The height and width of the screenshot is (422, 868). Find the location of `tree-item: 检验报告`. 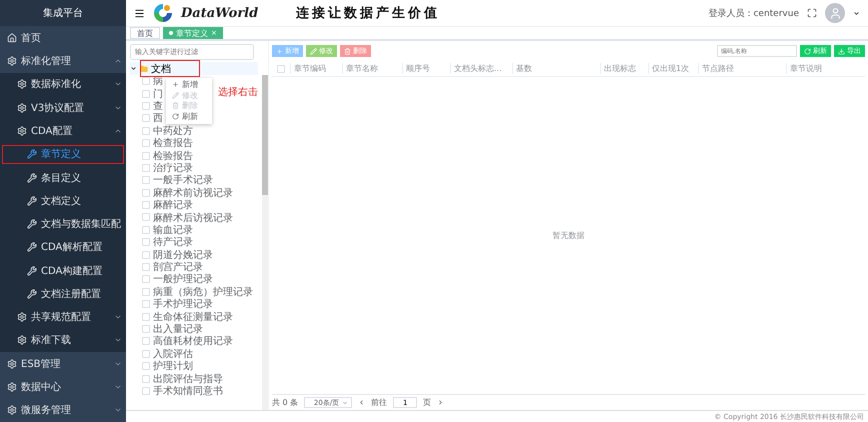

tree-item: 检验报告 is located at coordinates (161, 155).